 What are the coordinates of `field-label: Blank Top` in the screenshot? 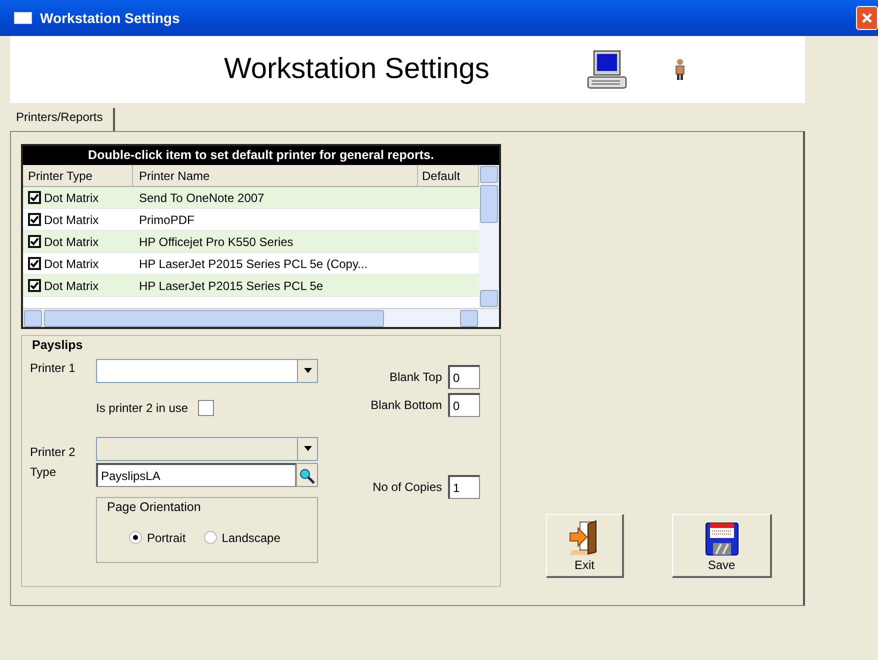 It's located at (416, 377).